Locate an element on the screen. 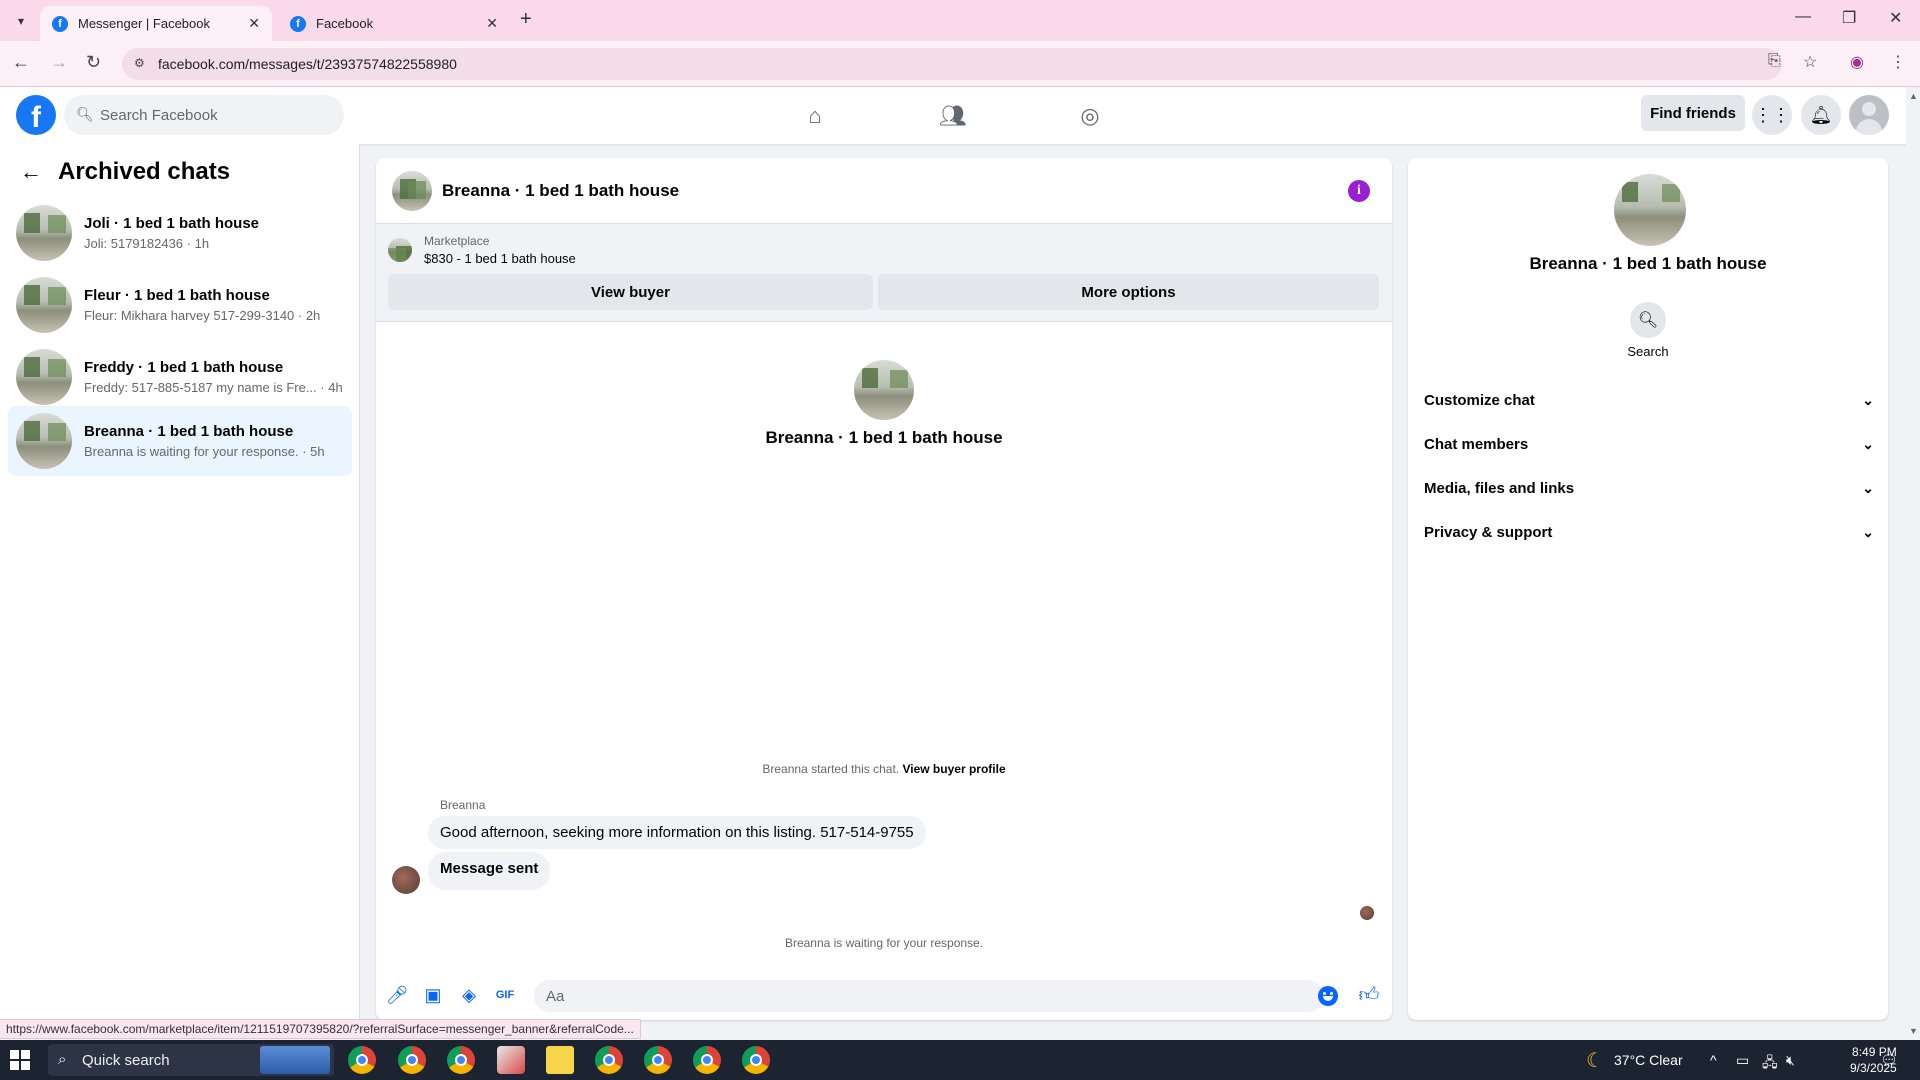 The width and height of the screenshot is (1920, 1080). volume-mute-icon: 🔇︎ is located at coordinates (1790, 1060).